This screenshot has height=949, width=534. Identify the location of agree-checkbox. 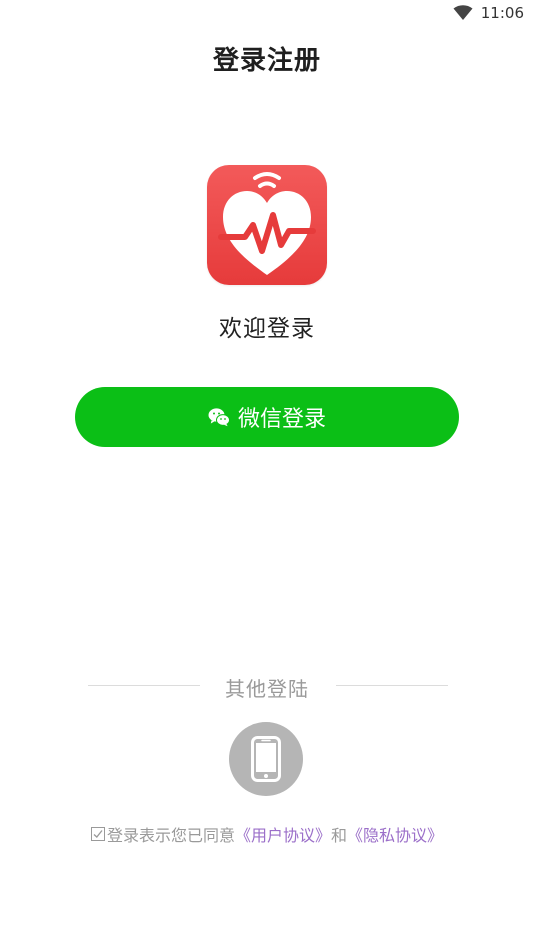
(97, 834).